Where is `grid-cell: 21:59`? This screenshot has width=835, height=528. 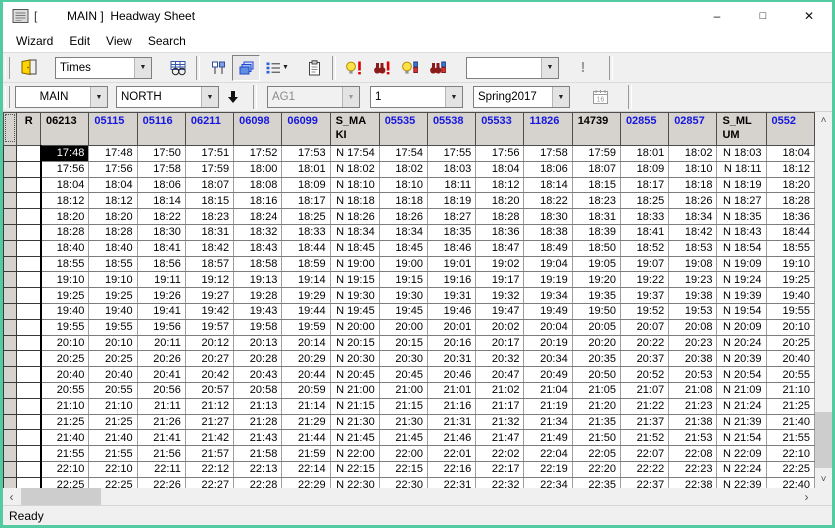
grid-cell: 21:59 is located at coordinates (306, 453).